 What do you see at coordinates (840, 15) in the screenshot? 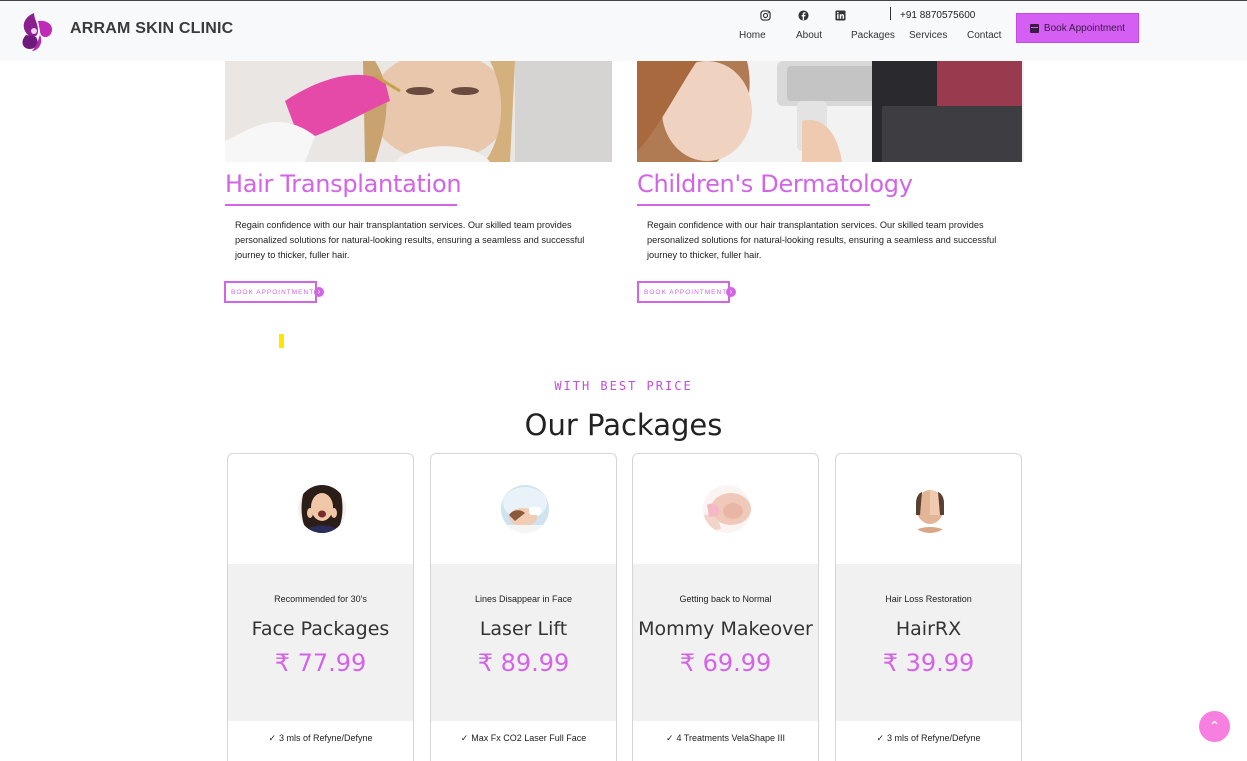
I see `linkedin-icon` at bounding box center [840, 15].